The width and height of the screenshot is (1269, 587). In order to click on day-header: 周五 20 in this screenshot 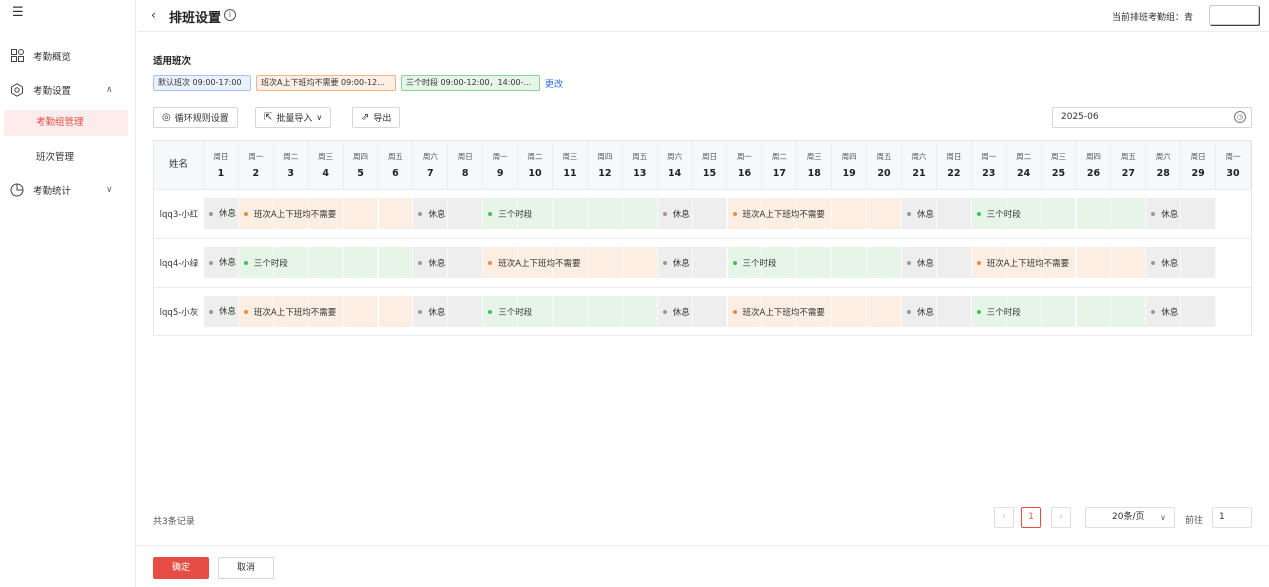, I will do `click(884, 165)`.